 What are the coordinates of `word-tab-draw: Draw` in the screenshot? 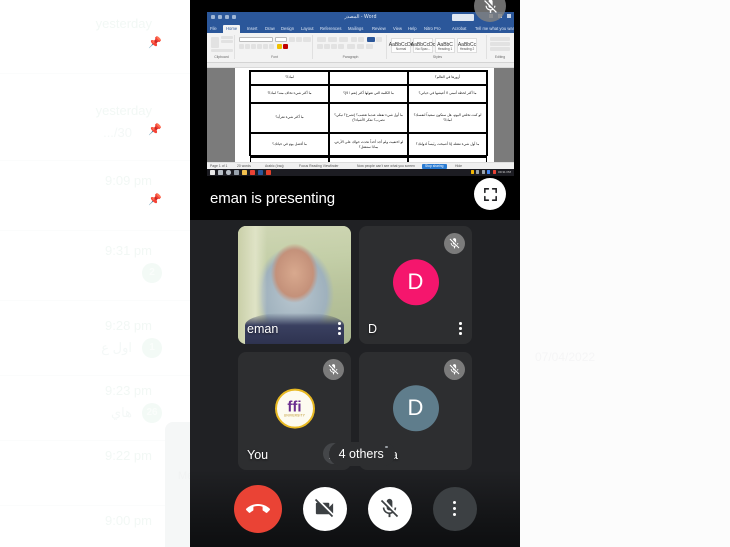 It's located at (270, 28).